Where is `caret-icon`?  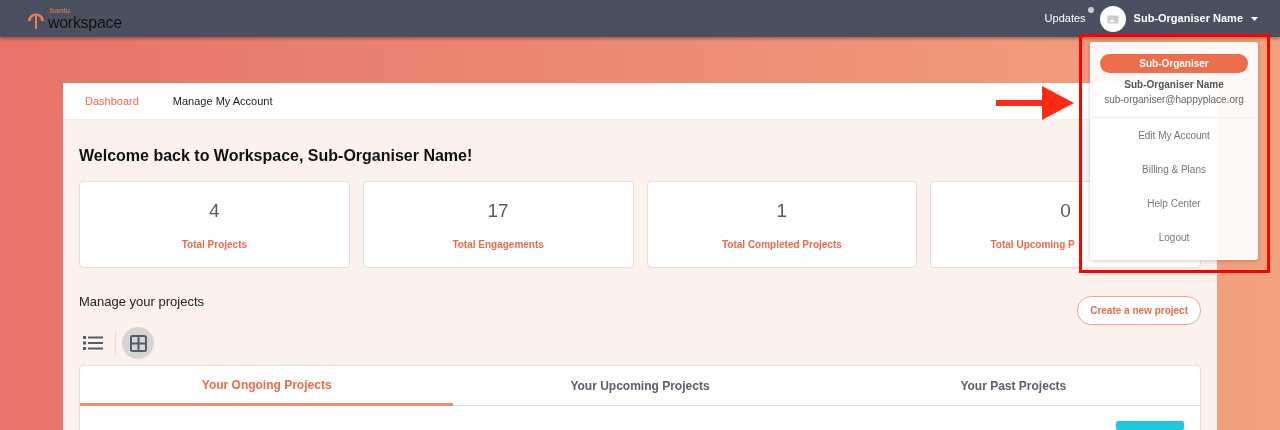
caret-icon is located at coordinates (1254, 18).